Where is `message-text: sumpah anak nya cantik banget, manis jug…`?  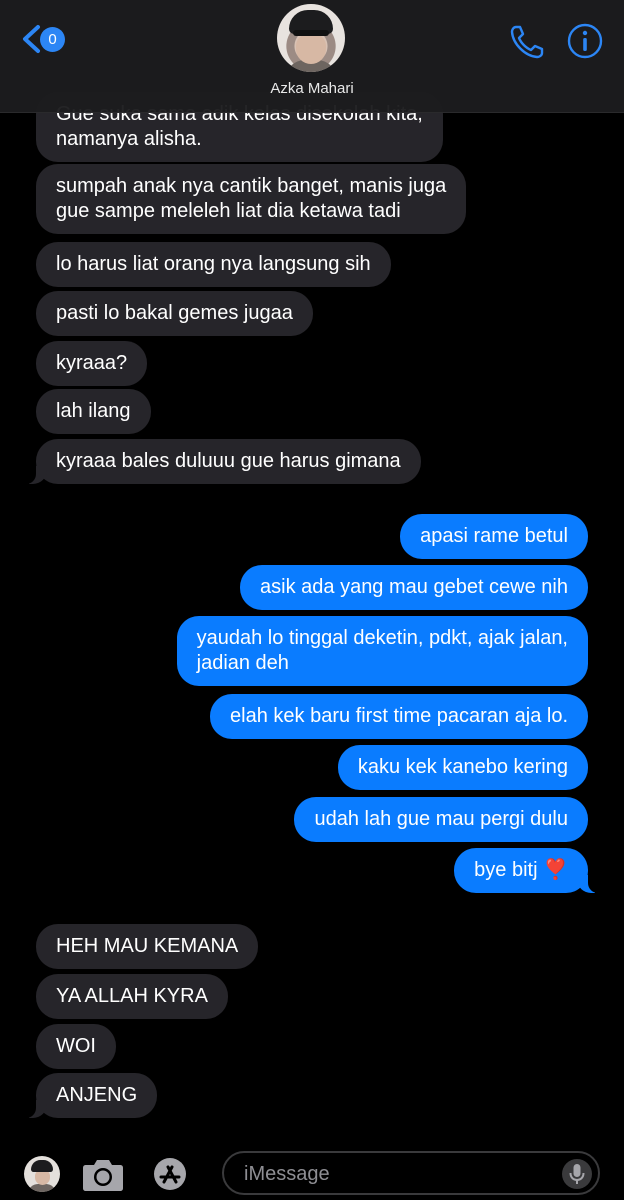 message-text: sumpah anak nya cantik banget, manis jug… is located at coordinates (251, 186).